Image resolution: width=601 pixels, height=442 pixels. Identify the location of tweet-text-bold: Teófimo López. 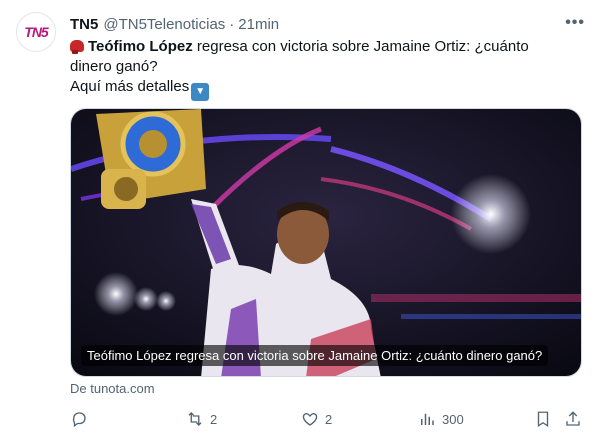
(140, 46).